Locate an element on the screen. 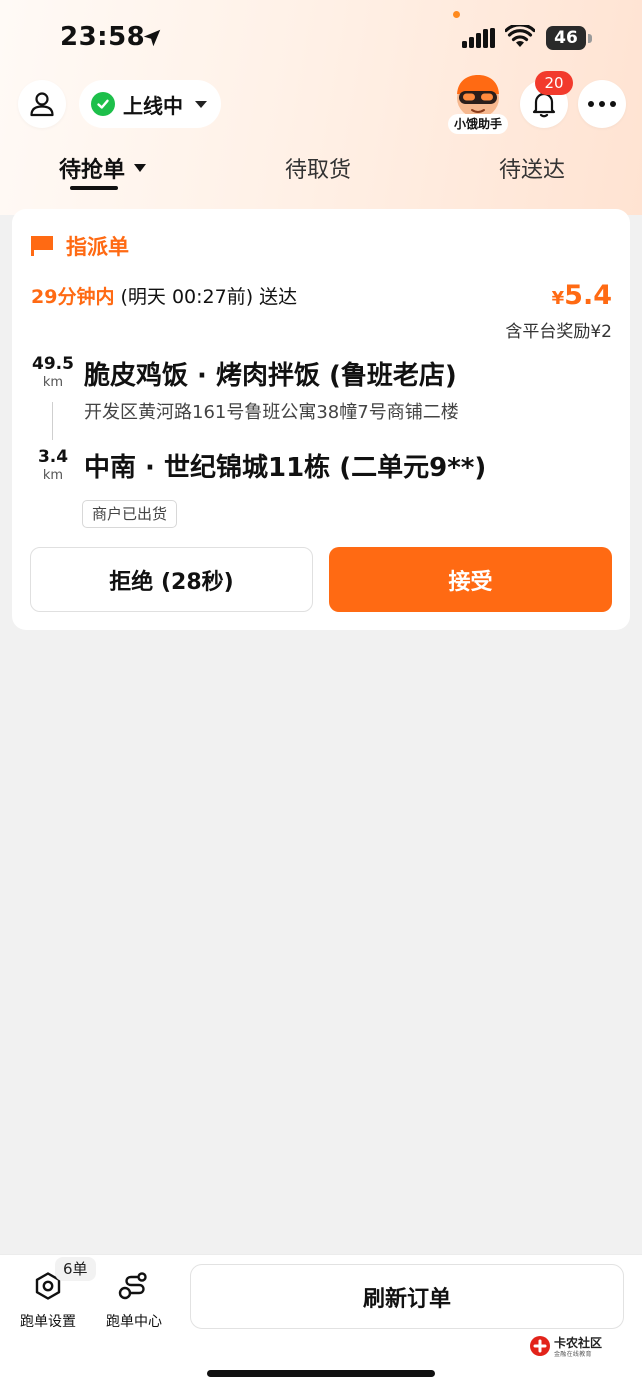 The image size is (642, 1389). battery-icon: 46 is located at coordinates (569, 38).